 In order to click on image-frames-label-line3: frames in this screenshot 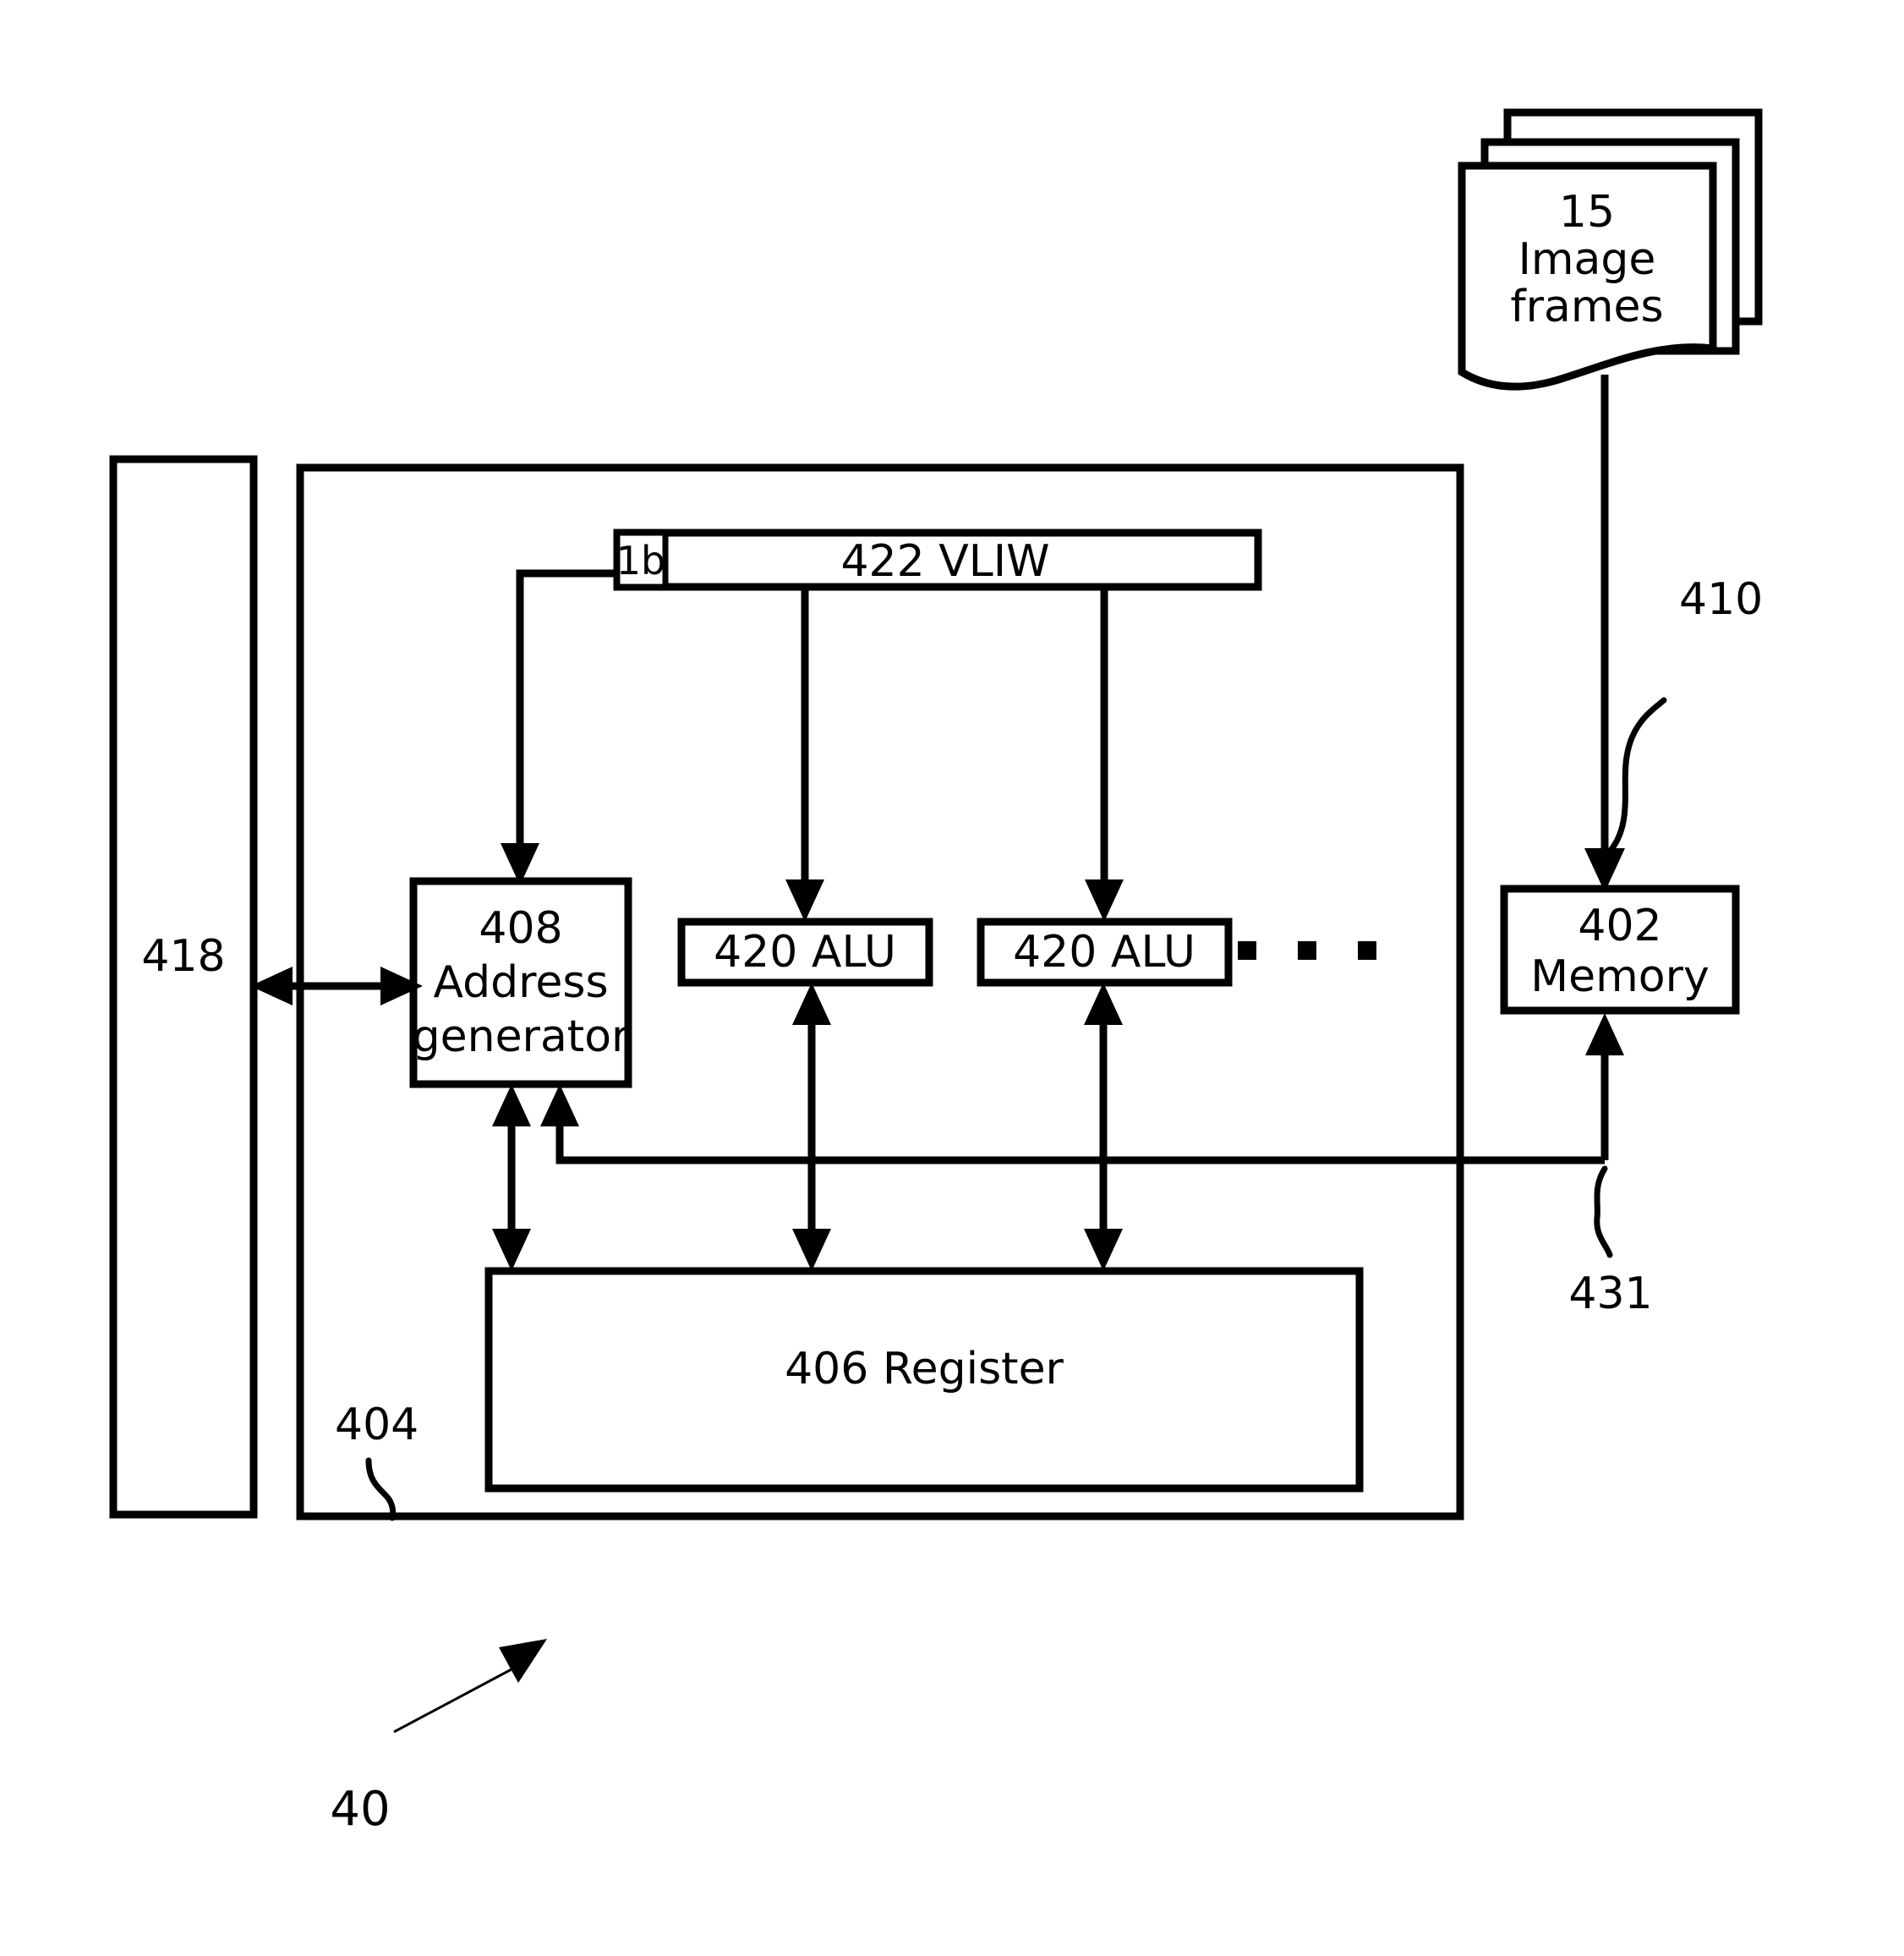, I will do `click(1586, 307)`.